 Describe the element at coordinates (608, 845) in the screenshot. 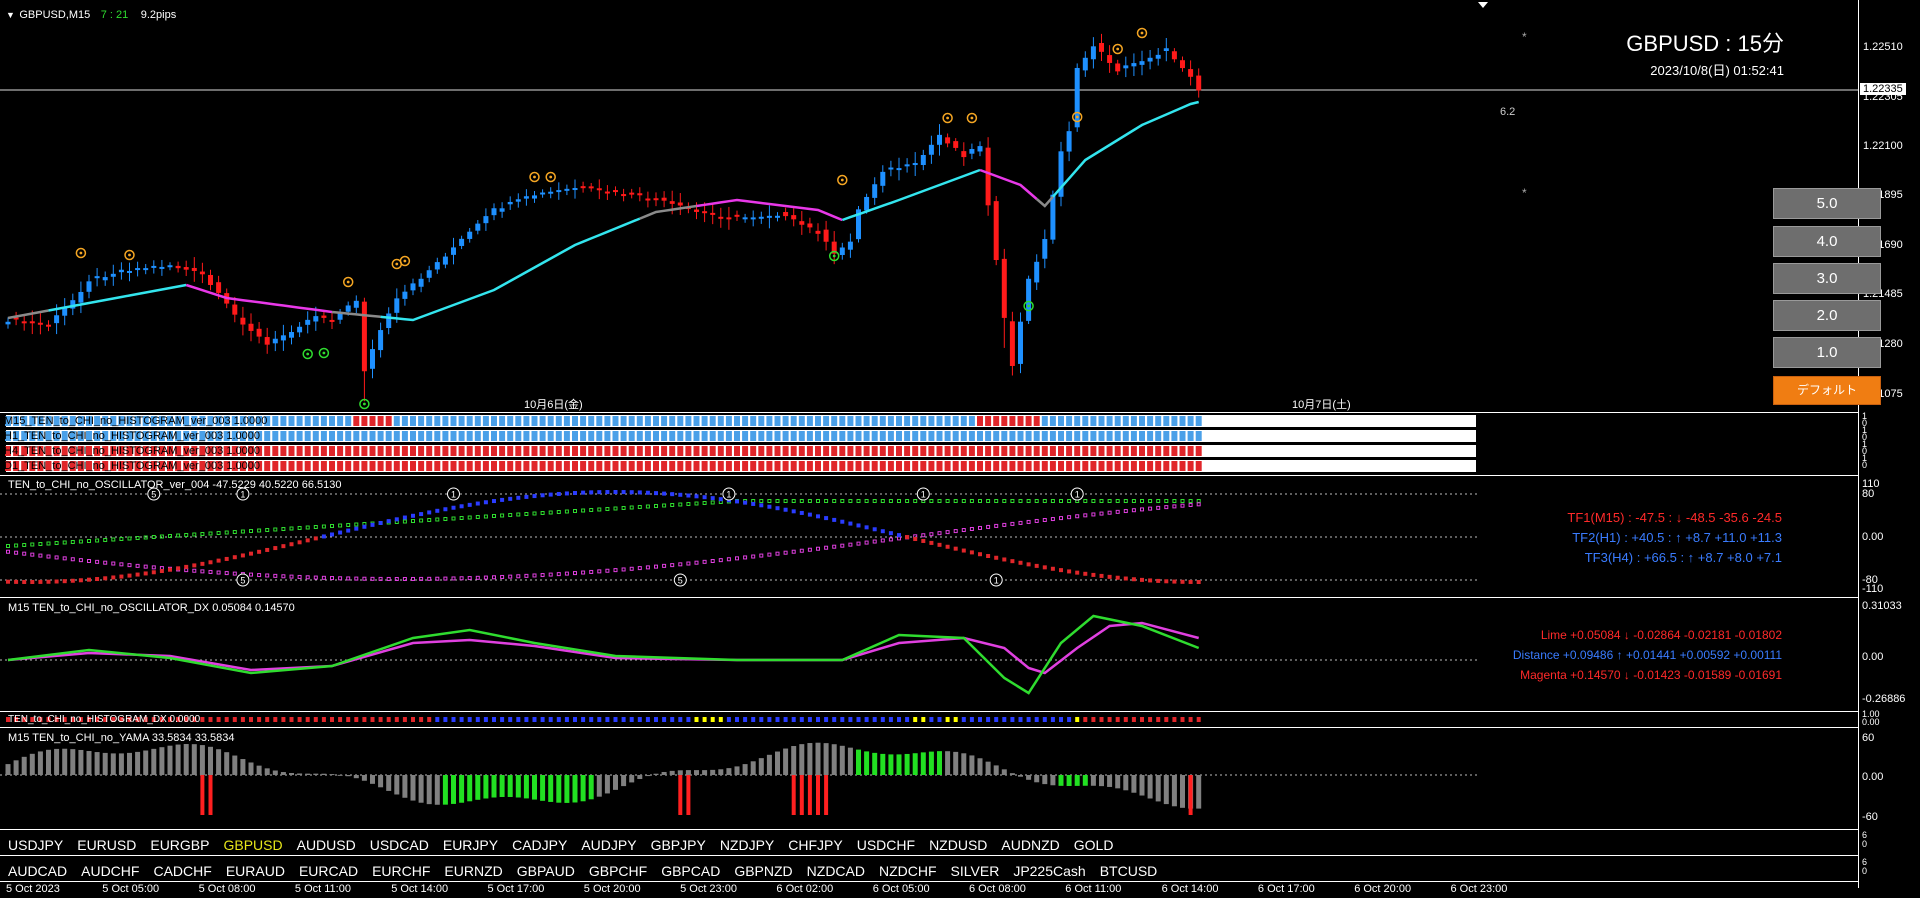

I see `symbol-button-audjpy: AUDJPY` at that location.